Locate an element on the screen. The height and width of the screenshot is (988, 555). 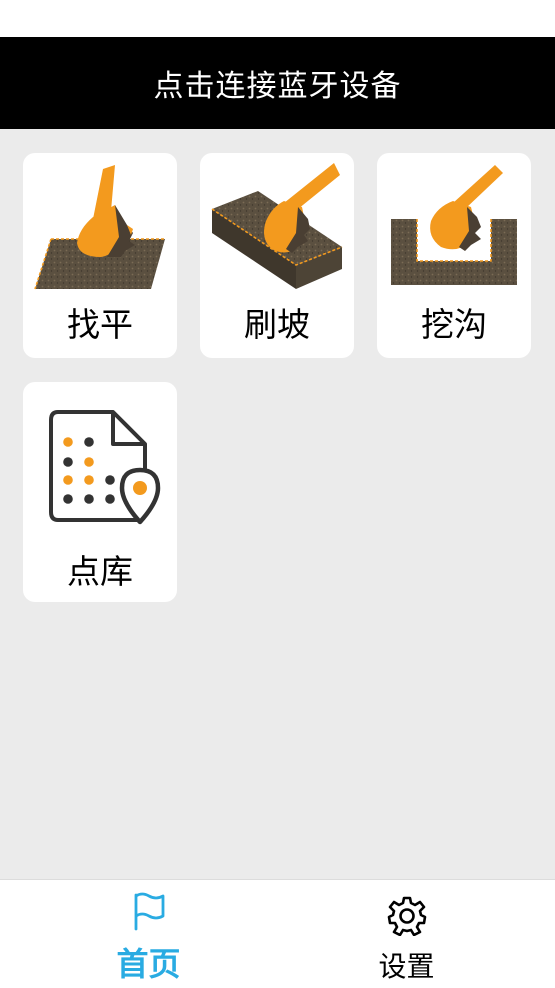
card-label-trench: 挖沟 is located at coordinates (454, 324).